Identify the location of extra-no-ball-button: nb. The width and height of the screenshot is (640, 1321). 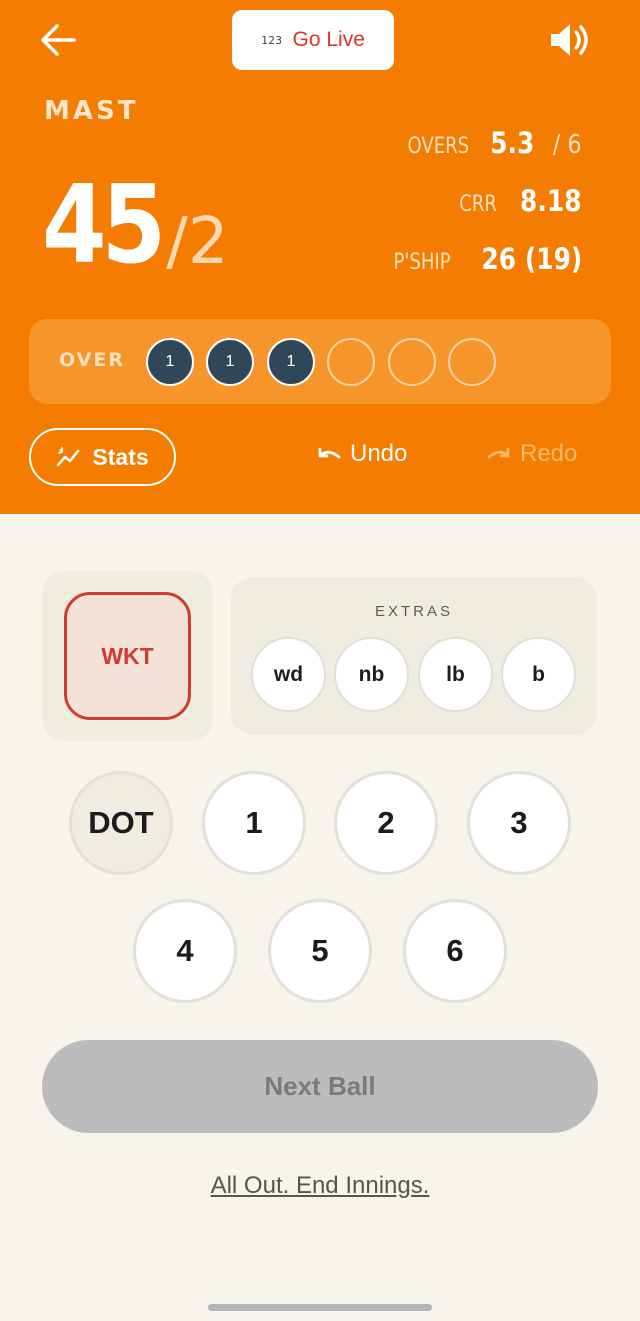
(371, 674).